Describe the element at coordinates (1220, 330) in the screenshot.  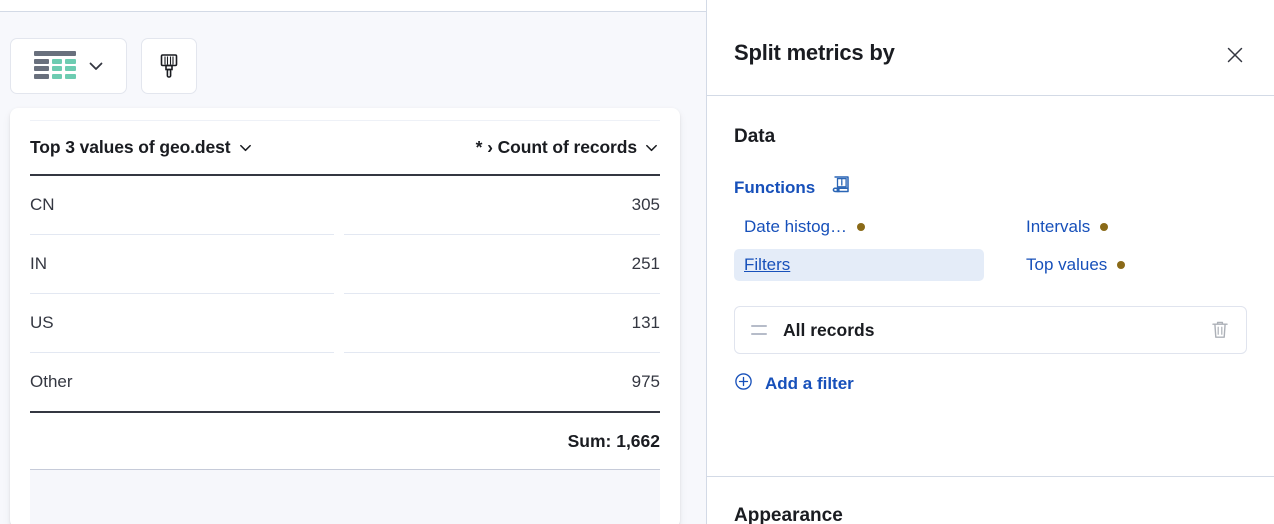
I see `trash-icon` at that location.